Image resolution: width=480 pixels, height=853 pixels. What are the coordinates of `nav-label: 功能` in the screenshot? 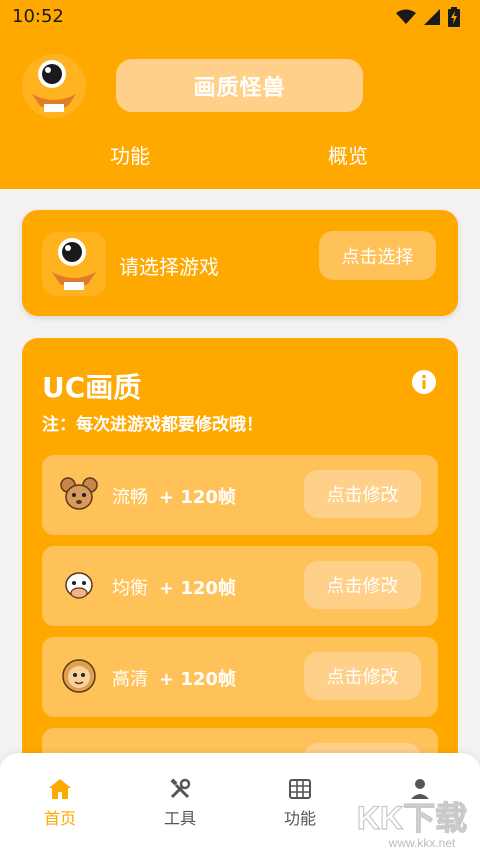 It's located at (299, 818).